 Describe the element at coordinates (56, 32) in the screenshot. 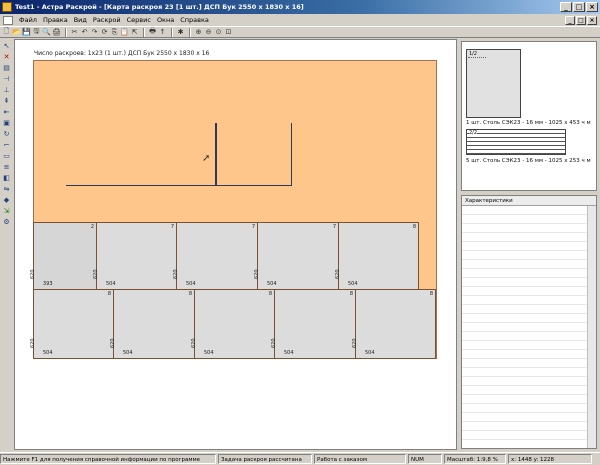

I see `print-icon: 🖨` at that location.